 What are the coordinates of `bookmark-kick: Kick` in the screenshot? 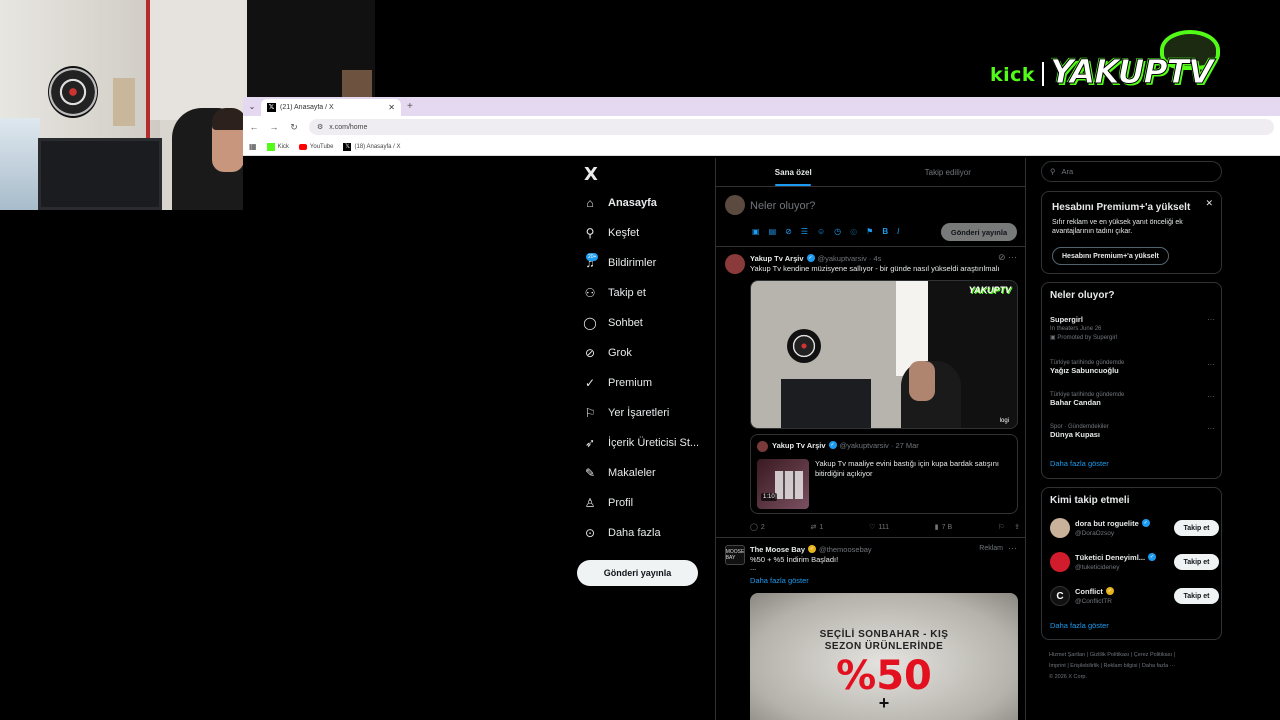 It's located at (277, 146).